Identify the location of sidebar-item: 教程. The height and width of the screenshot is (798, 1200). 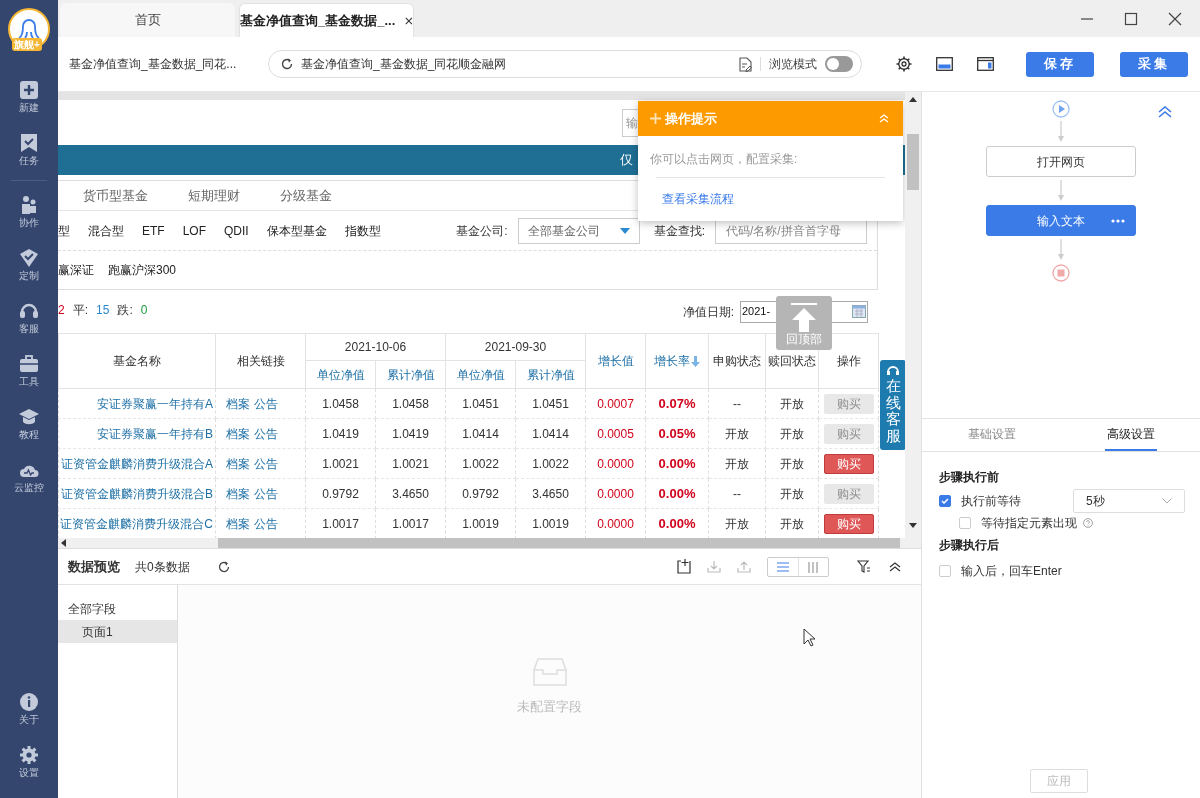
(29, 423).